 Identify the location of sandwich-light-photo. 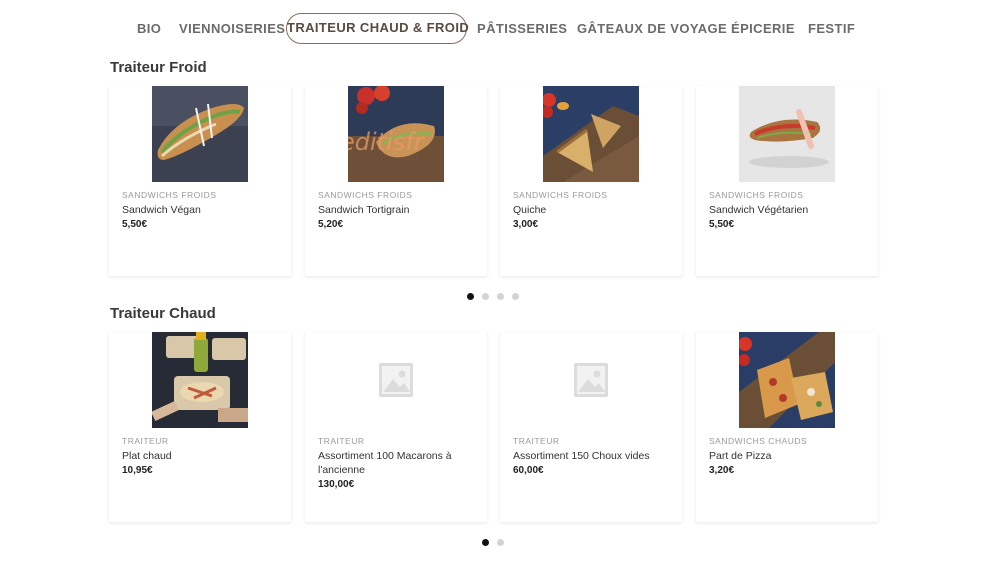
(787, 134).